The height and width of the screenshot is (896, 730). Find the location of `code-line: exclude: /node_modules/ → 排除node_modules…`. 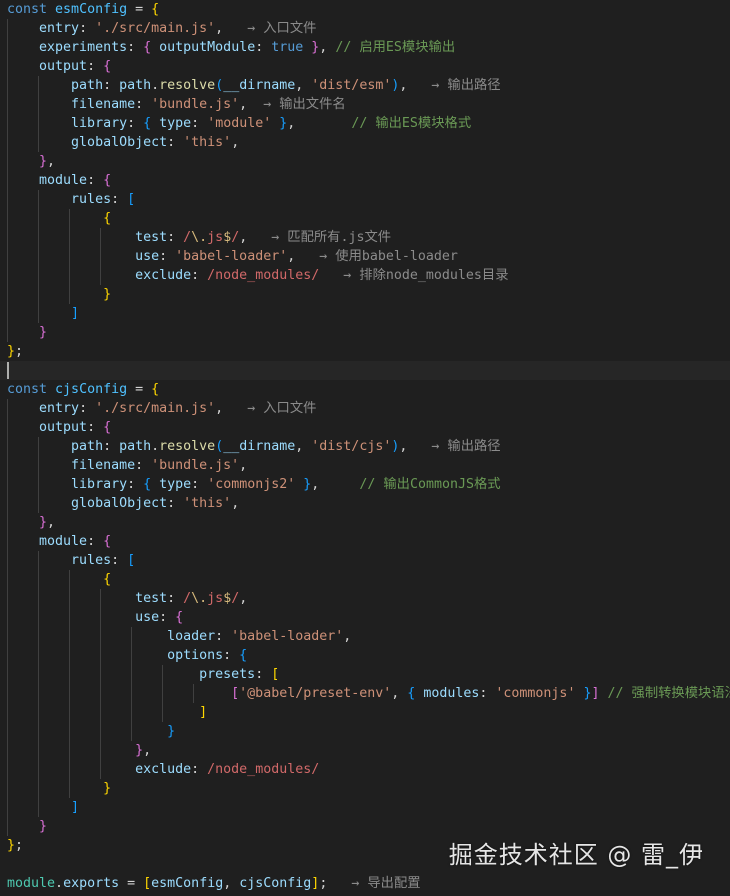

code-line: exclude: /node_modules/ → 排除node_modules… is located at coordinates (365, 275).